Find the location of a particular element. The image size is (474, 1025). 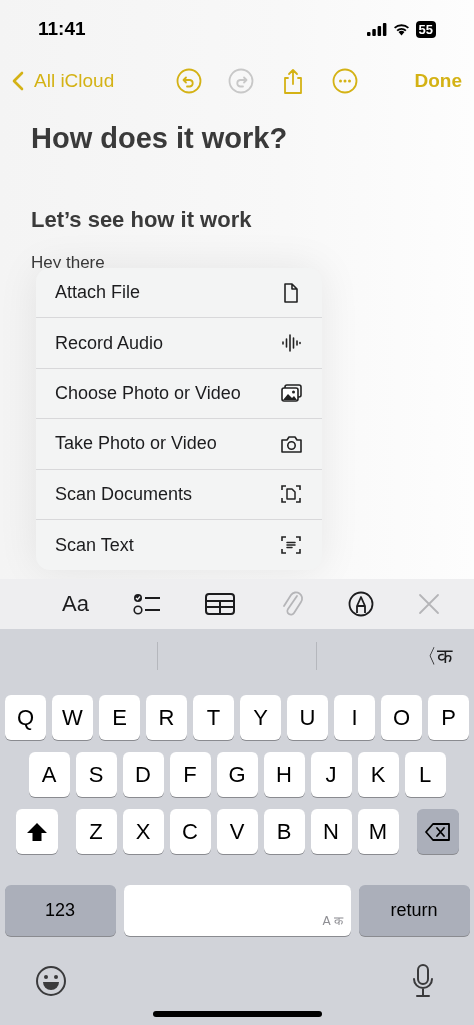

letter-key: M is located at coordinates (378, 831).